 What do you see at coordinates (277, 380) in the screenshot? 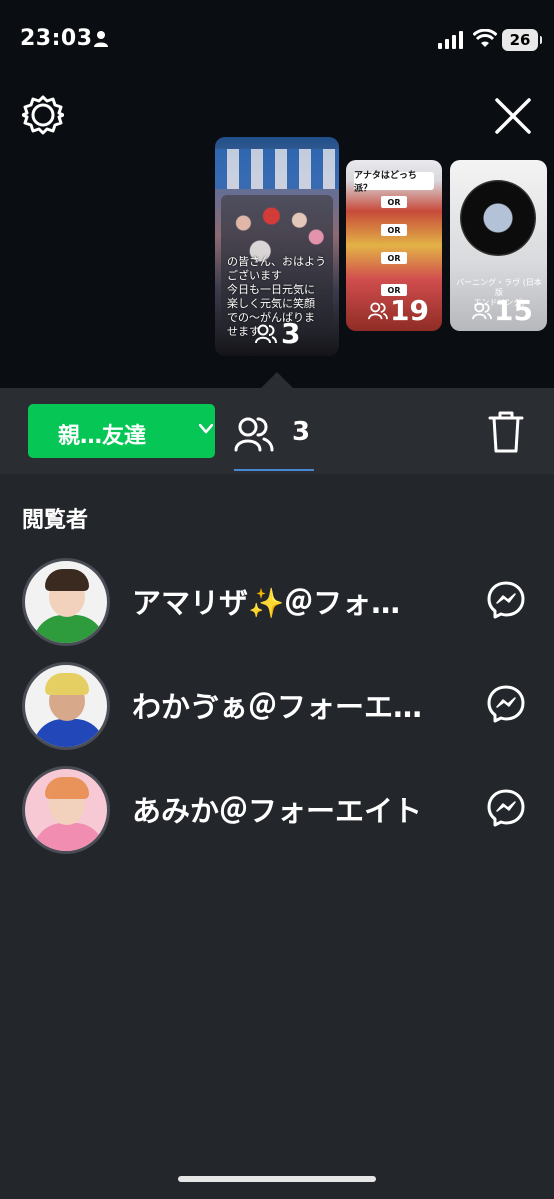
I see `selection-pointer` at bounding box center [277, 380].